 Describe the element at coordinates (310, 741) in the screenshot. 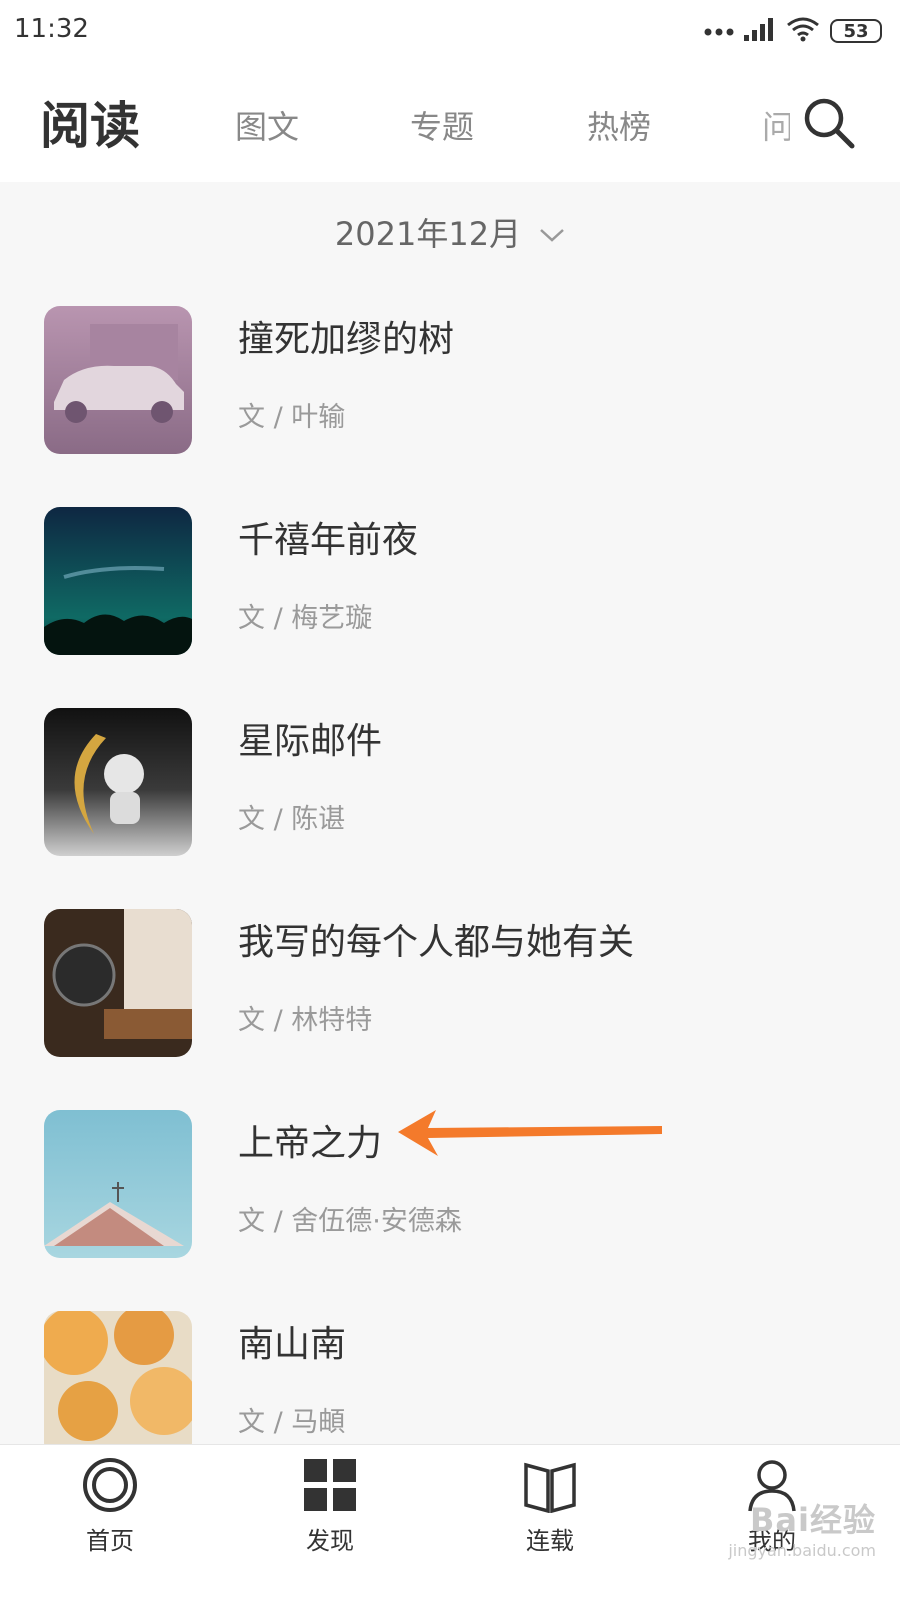

I see `article-title: 星际邮件` at that location.